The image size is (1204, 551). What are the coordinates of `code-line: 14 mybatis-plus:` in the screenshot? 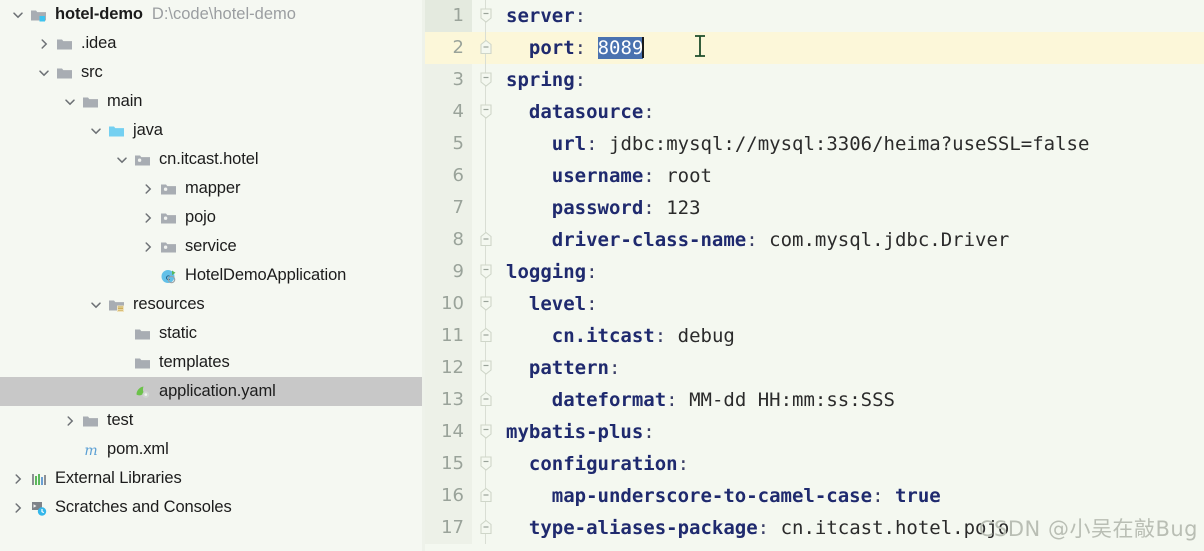 It's located at (814, 432).